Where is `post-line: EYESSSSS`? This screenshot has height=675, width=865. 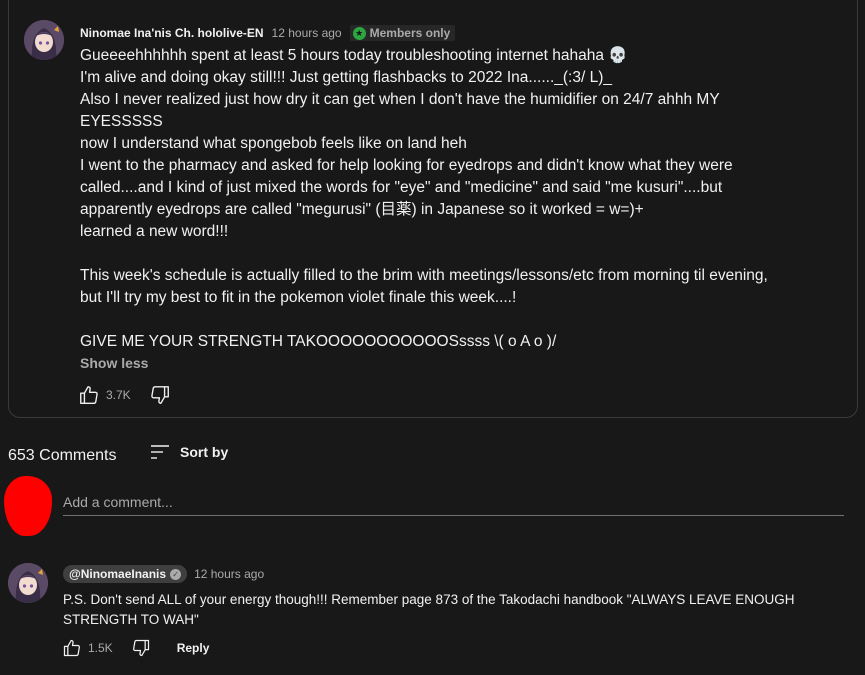
post-line: EYESSSSS is located at coordinates (121, 121).